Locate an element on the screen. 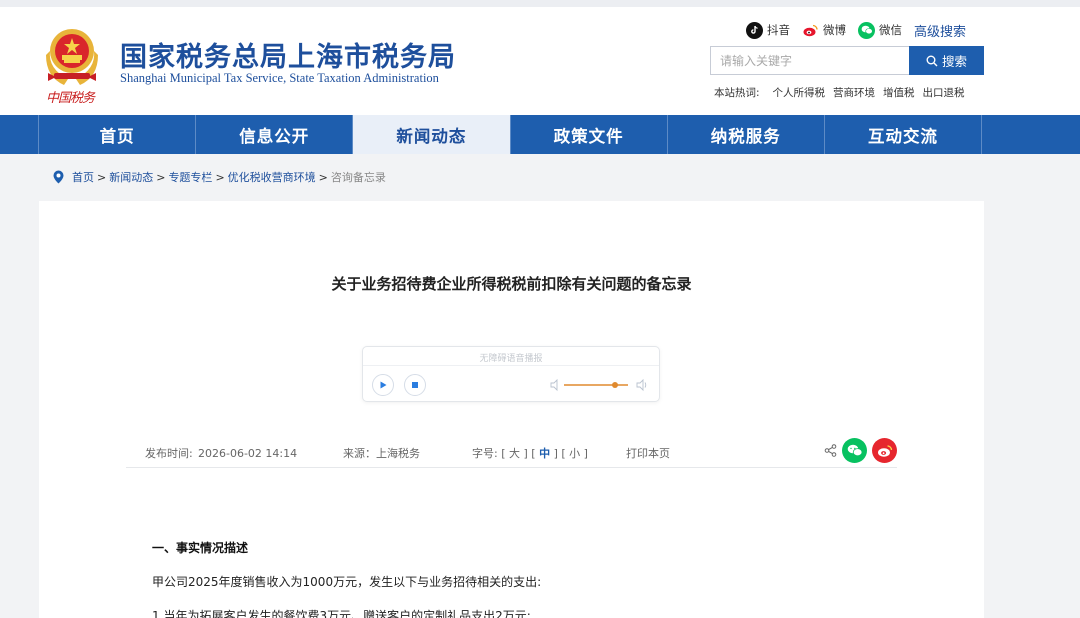  share-wechat-button is located at coordinates (854, 450).